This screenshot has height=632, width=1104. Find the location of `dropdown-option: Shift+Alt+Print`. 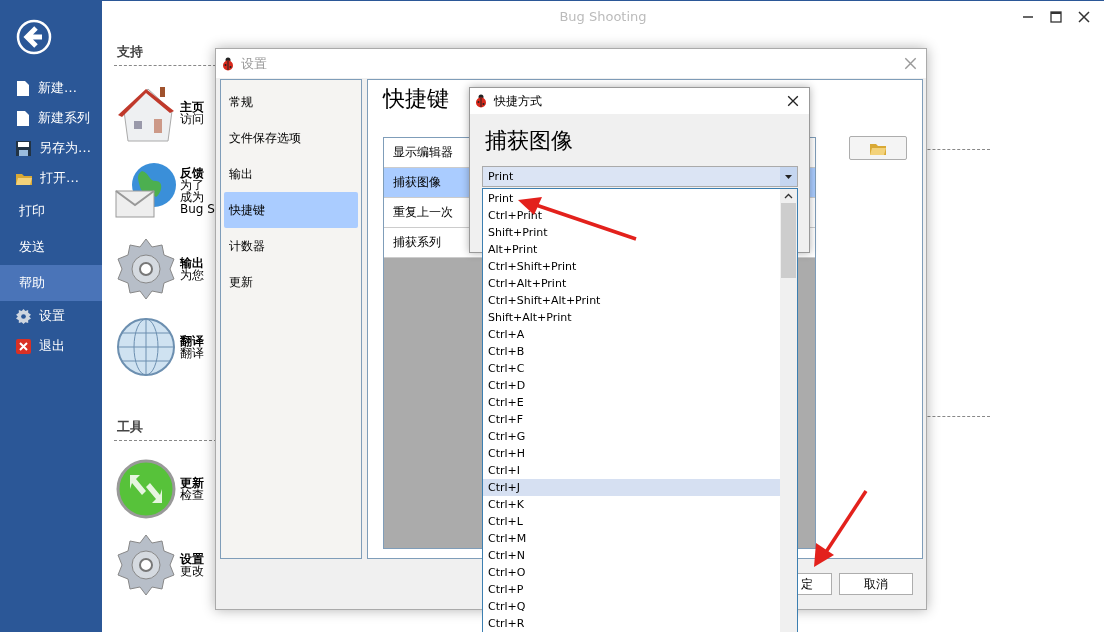

dropdown-option: Shift+Alt+Print is located at coordinates (631, 317).